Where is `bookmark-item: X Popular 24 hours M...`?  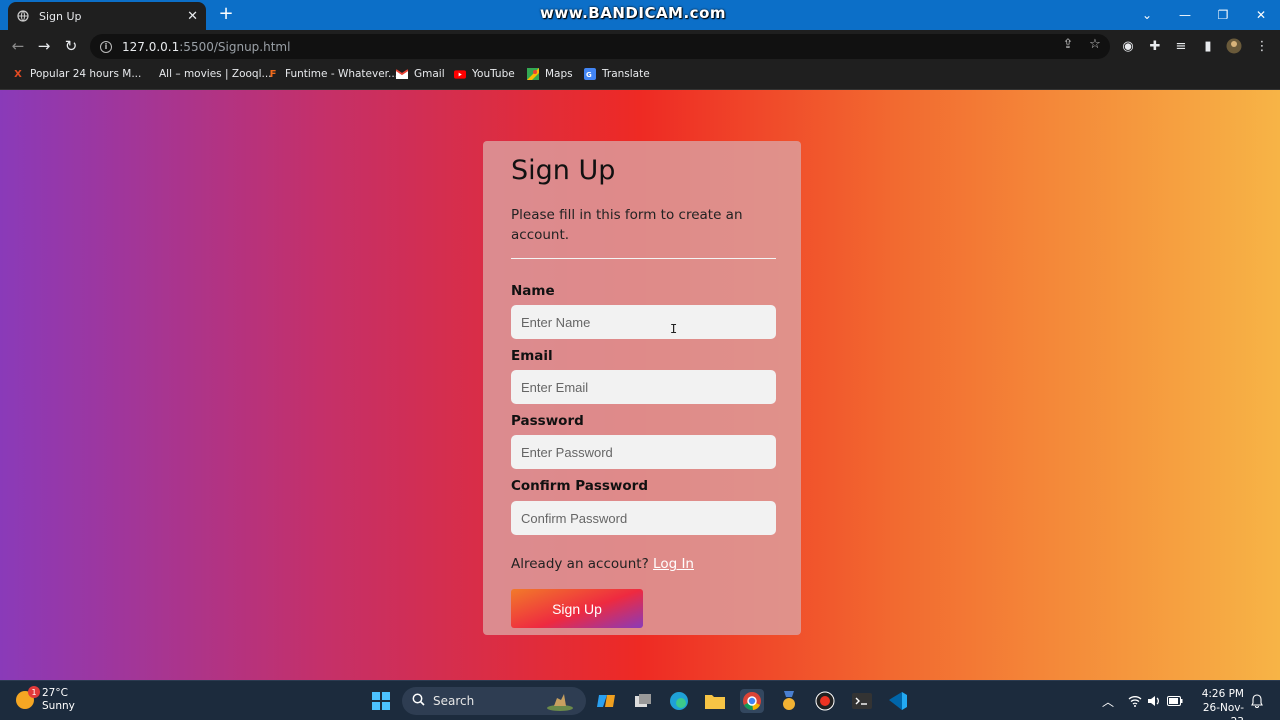
bookmark-item: X Popular 24 hours M... is located at coordinates (76, 74).